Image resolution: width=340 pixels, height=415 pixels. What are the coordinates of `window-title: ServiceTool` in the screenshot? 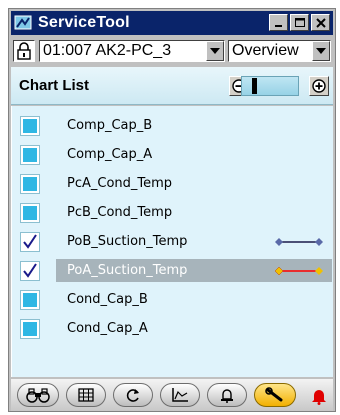 It's located at (84, 22).